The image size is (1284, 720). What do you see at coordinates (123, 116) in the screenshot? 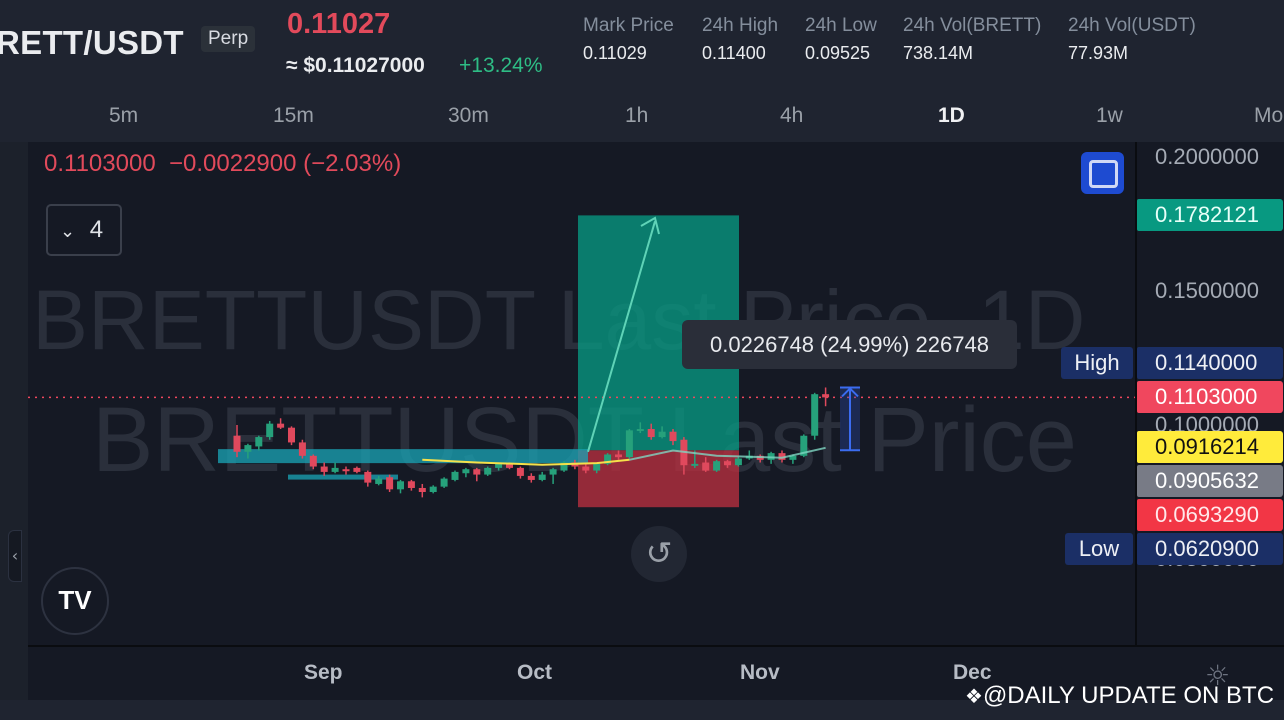
I see `timeframe-5m: 5m` at bounding box center [123, 116].